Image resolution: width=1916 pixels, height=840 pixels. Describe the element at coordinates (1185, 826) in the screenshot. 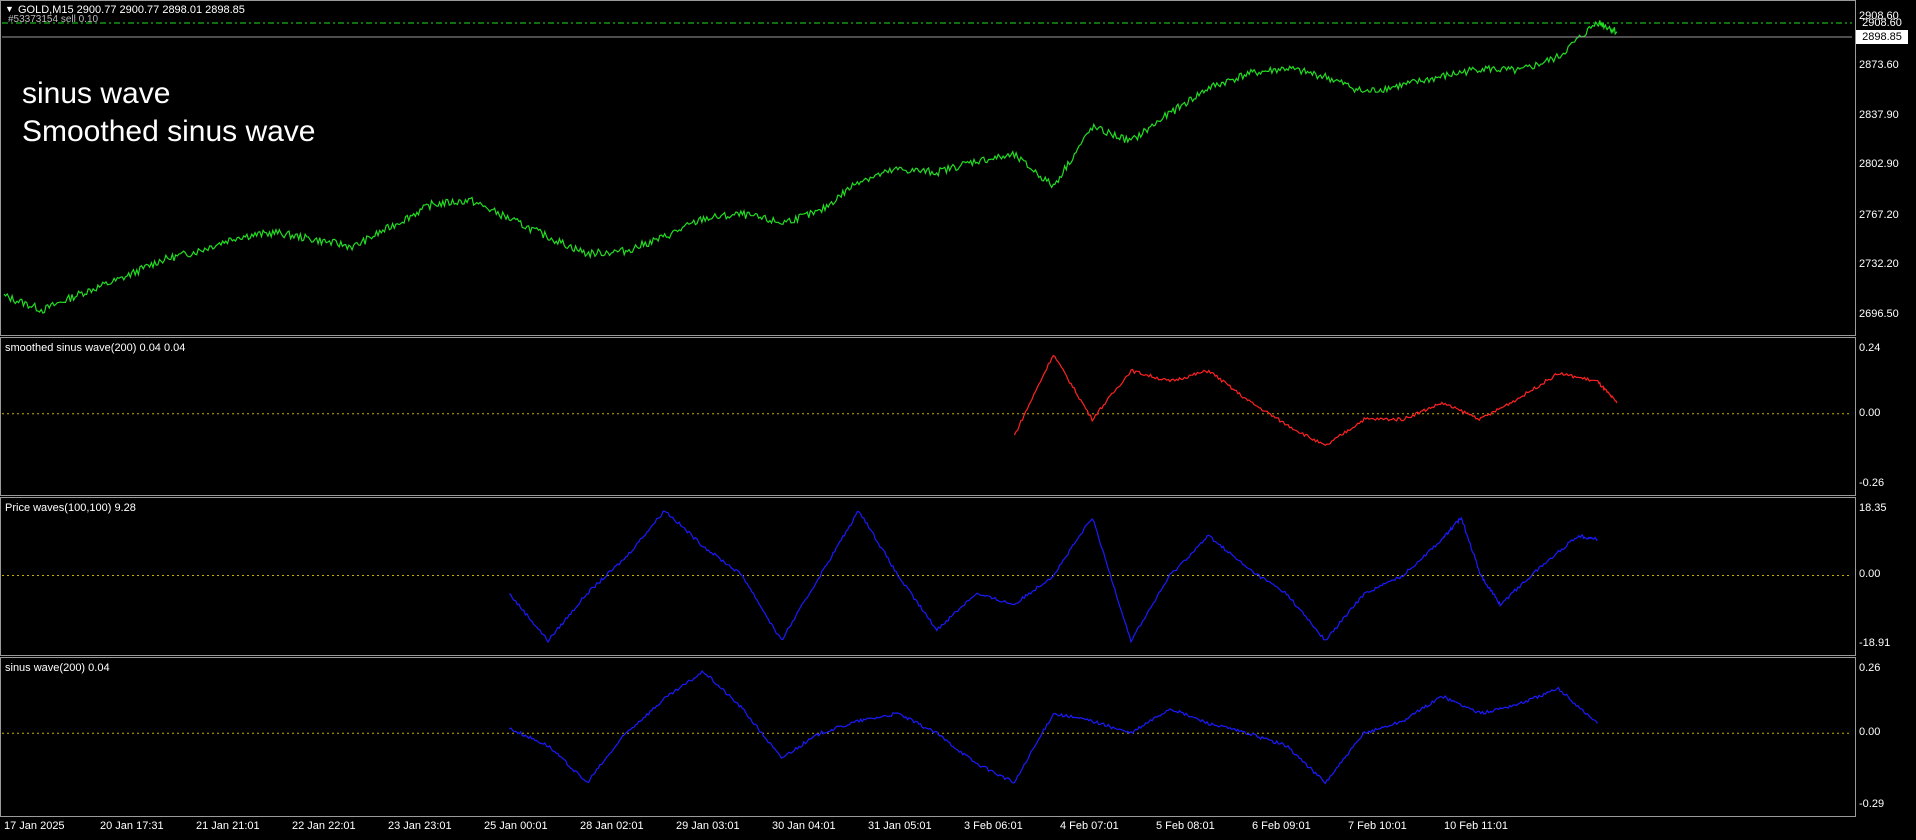

I see `x-tick-label: 5 Feb 08:01` at that location.